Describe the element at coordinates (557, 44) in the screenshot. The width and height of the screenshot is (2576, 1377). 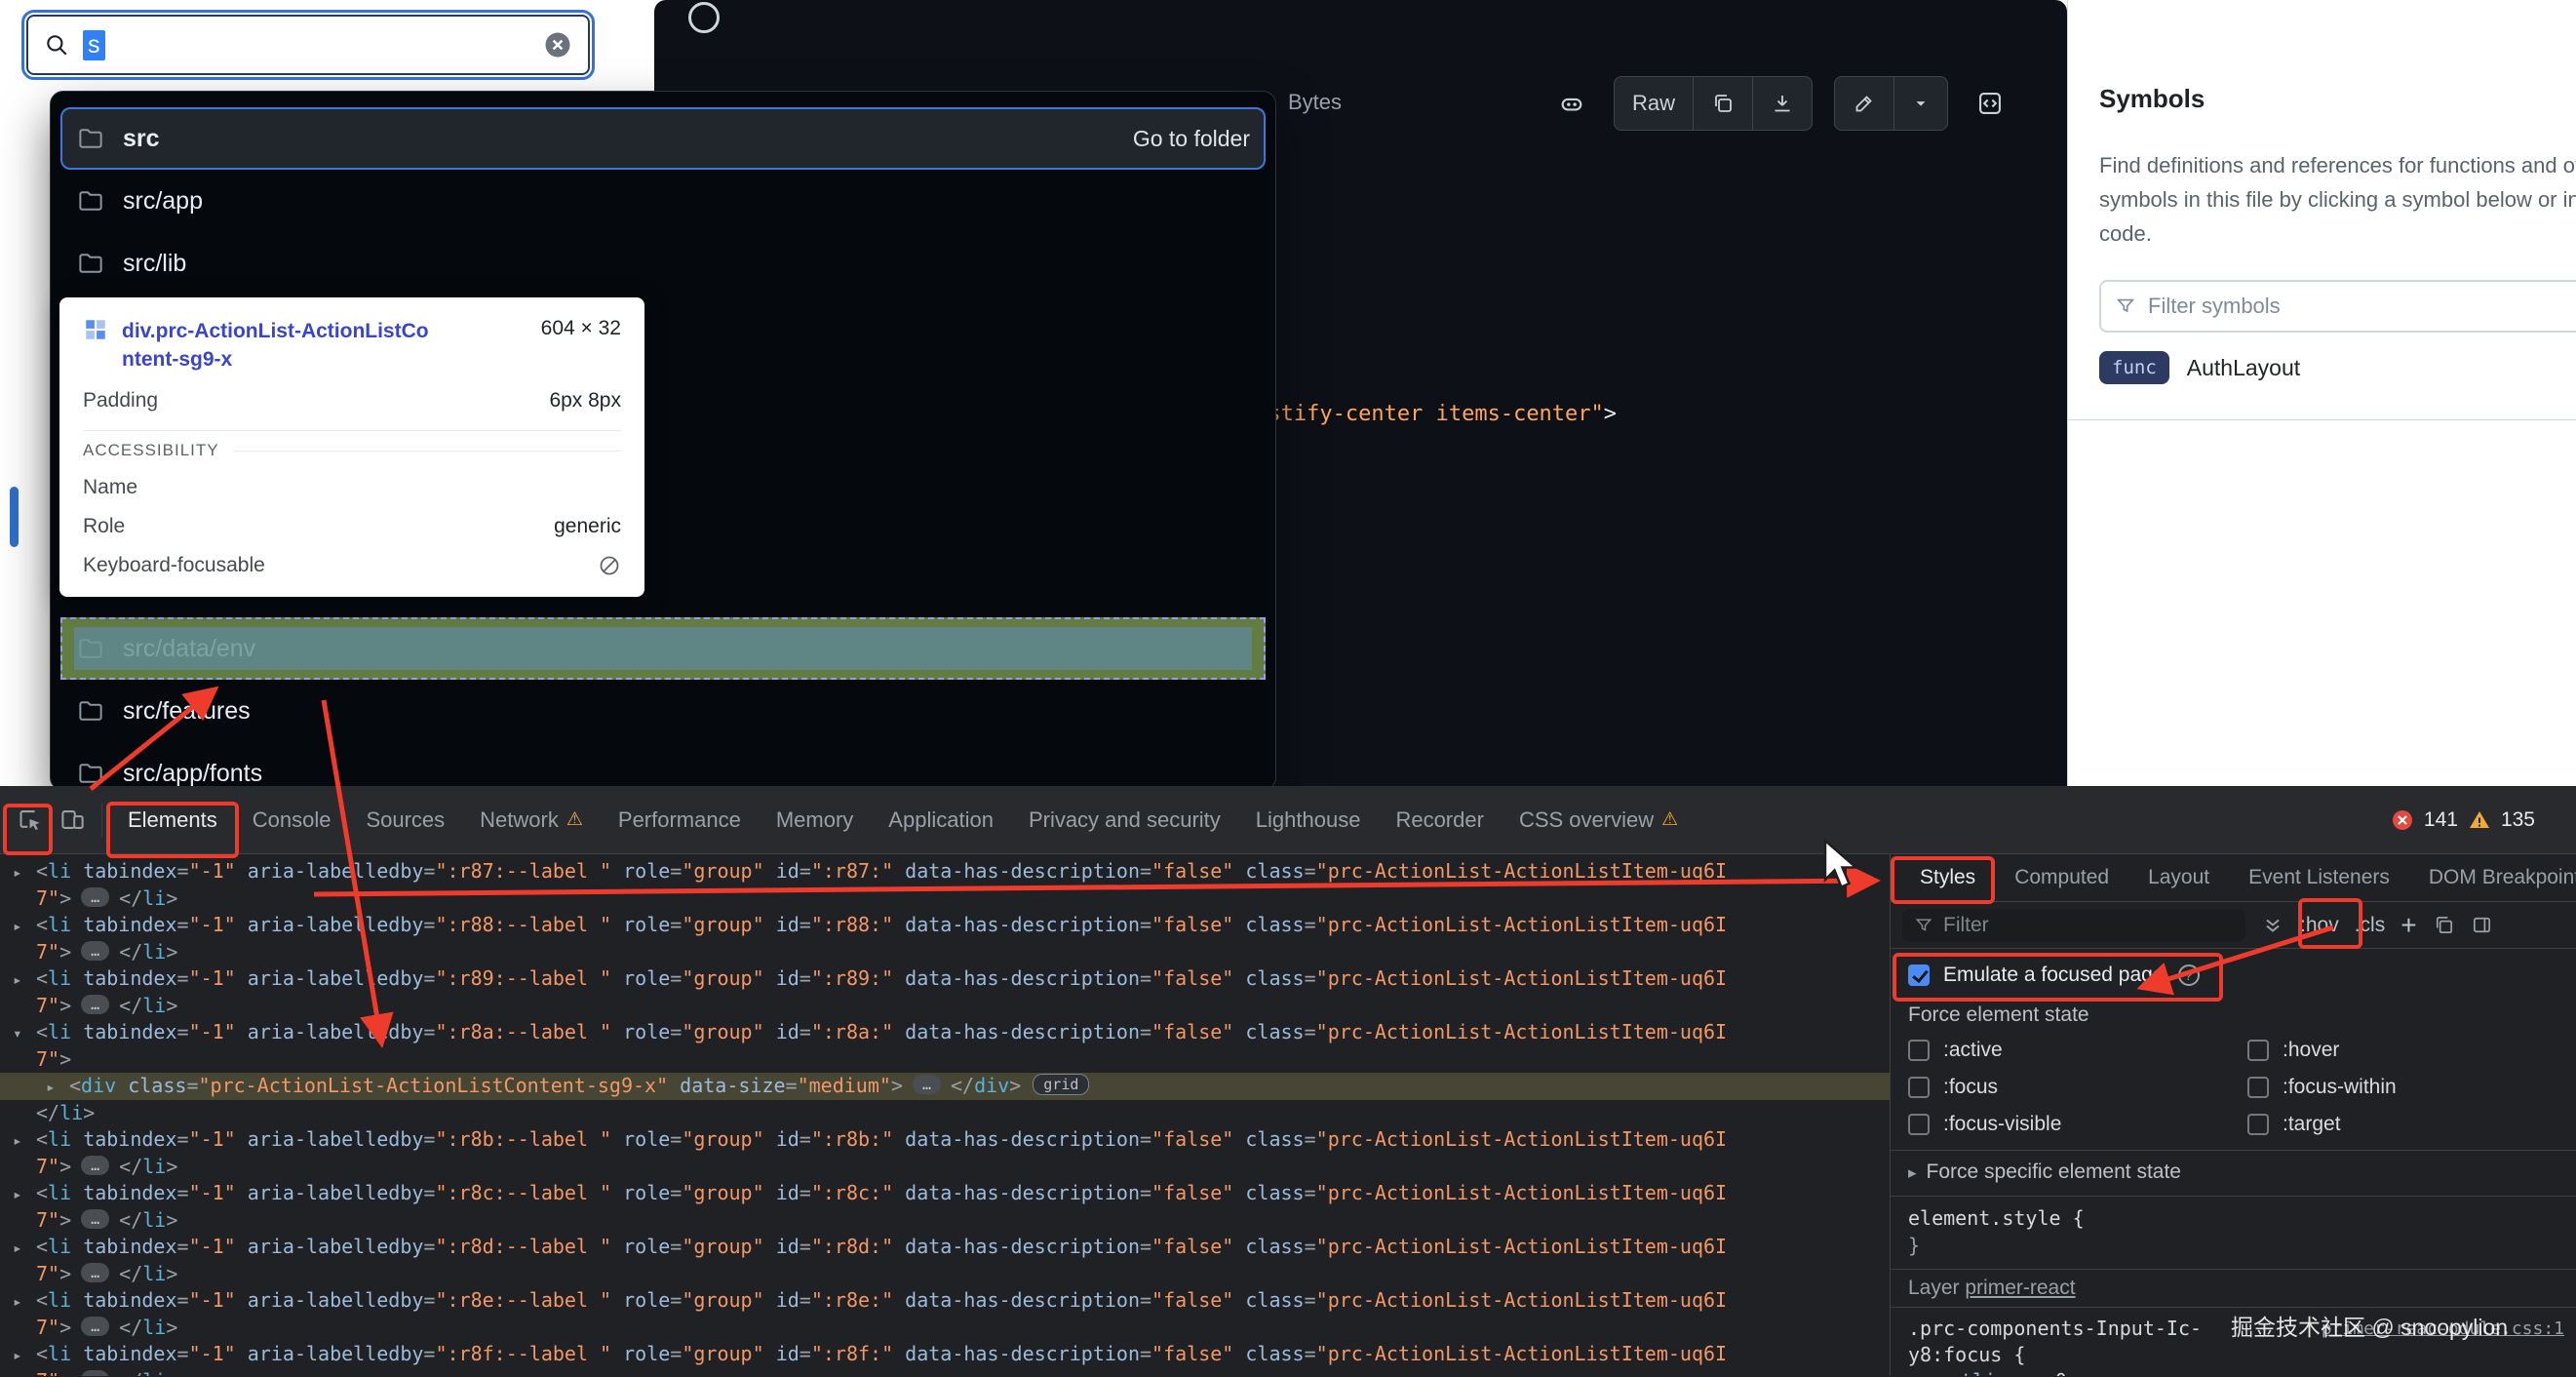
I see `clear-search-button` at that location.